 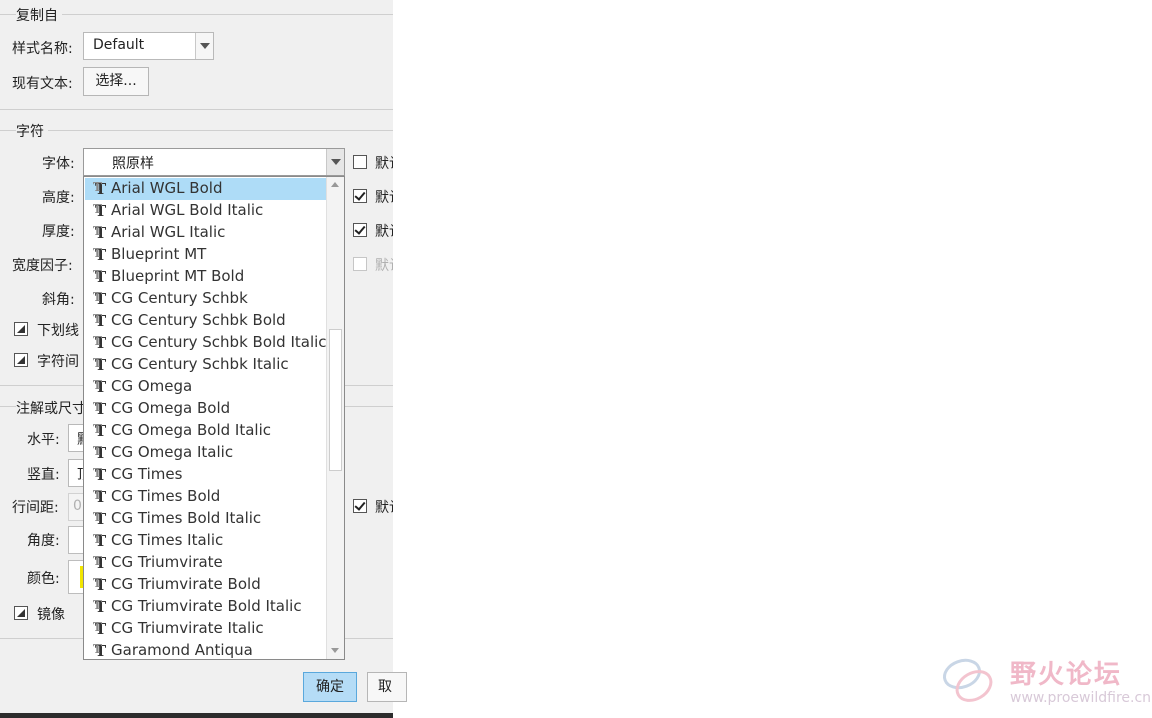 I want to click on angle-label: 角度:, so click(x=43, y=541).